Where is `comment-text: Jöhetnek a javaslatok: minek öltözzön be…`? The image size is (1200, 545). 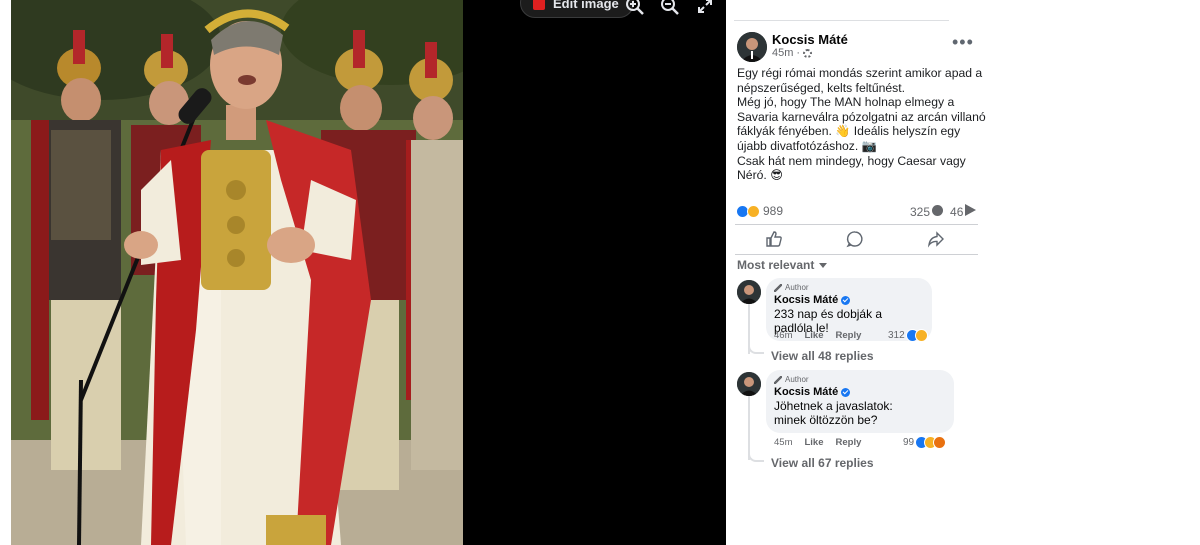
comment-text: Jöhetnek a javaslatok: minek öltözzön be… is located at coordinates (833, 413).